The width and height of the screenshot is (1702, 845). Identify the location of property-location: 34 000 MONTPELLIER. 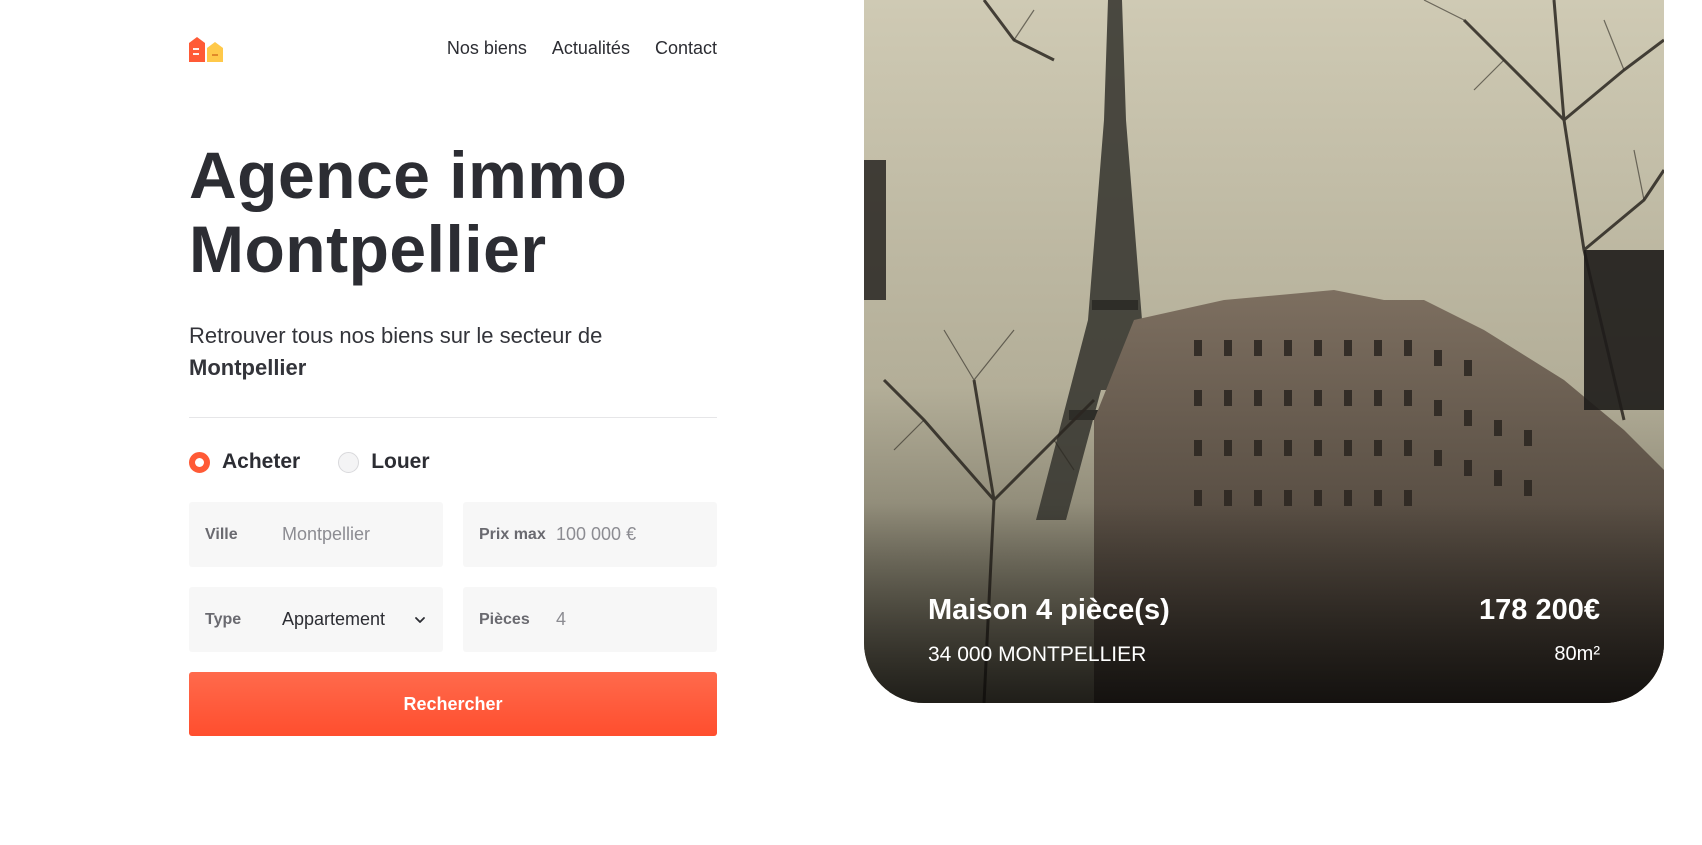
(1037, 654).